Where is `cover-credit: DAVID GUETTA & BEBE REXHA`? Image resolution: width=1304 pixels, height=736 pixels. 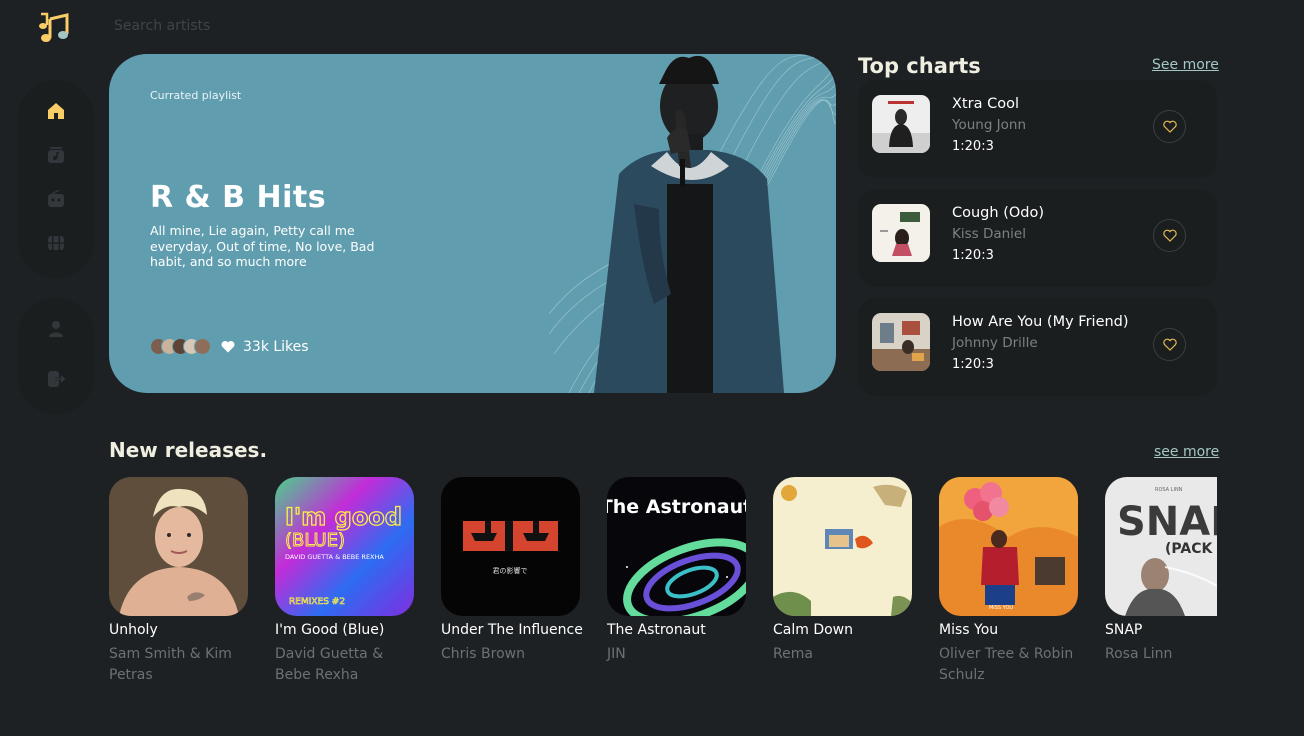
cover-credit: DAVID GUETTA & BEBE REXHA is located at coordinates (334, 557).